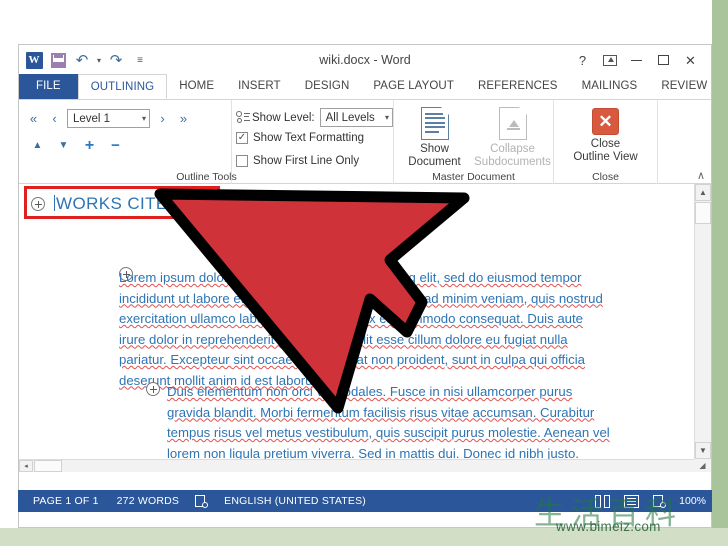 Image resolution: width=728 pixels, height=546 pixels. Describe the element at coordinates (48, 86) in the screenshot. I see `tab-file: FILE` at that location.